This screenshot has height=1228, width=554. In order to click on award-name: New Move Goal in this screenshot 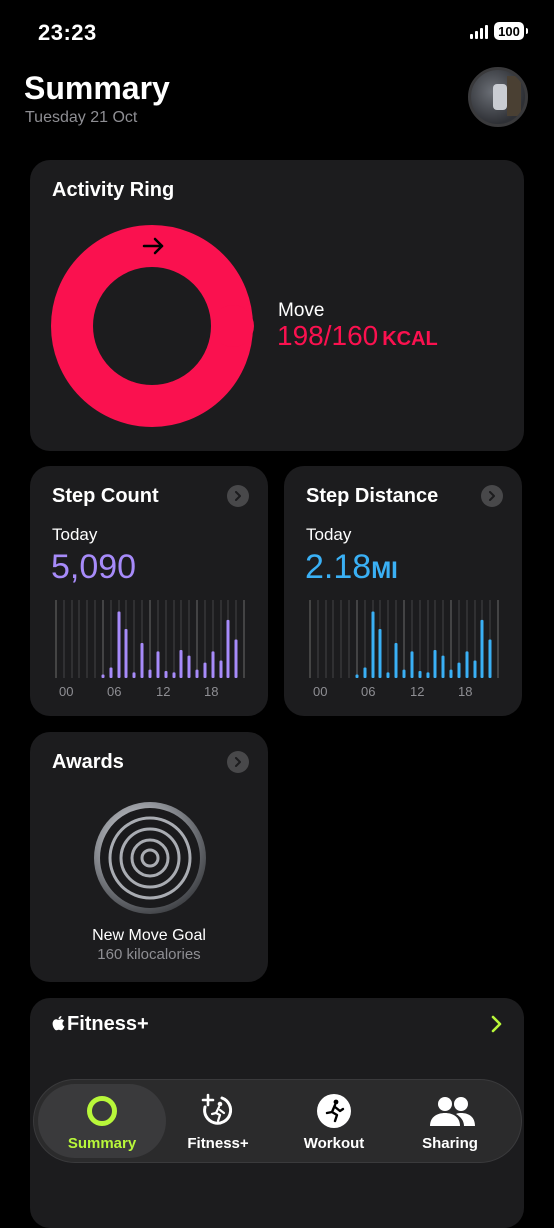, I will do `click(149, 935)`.